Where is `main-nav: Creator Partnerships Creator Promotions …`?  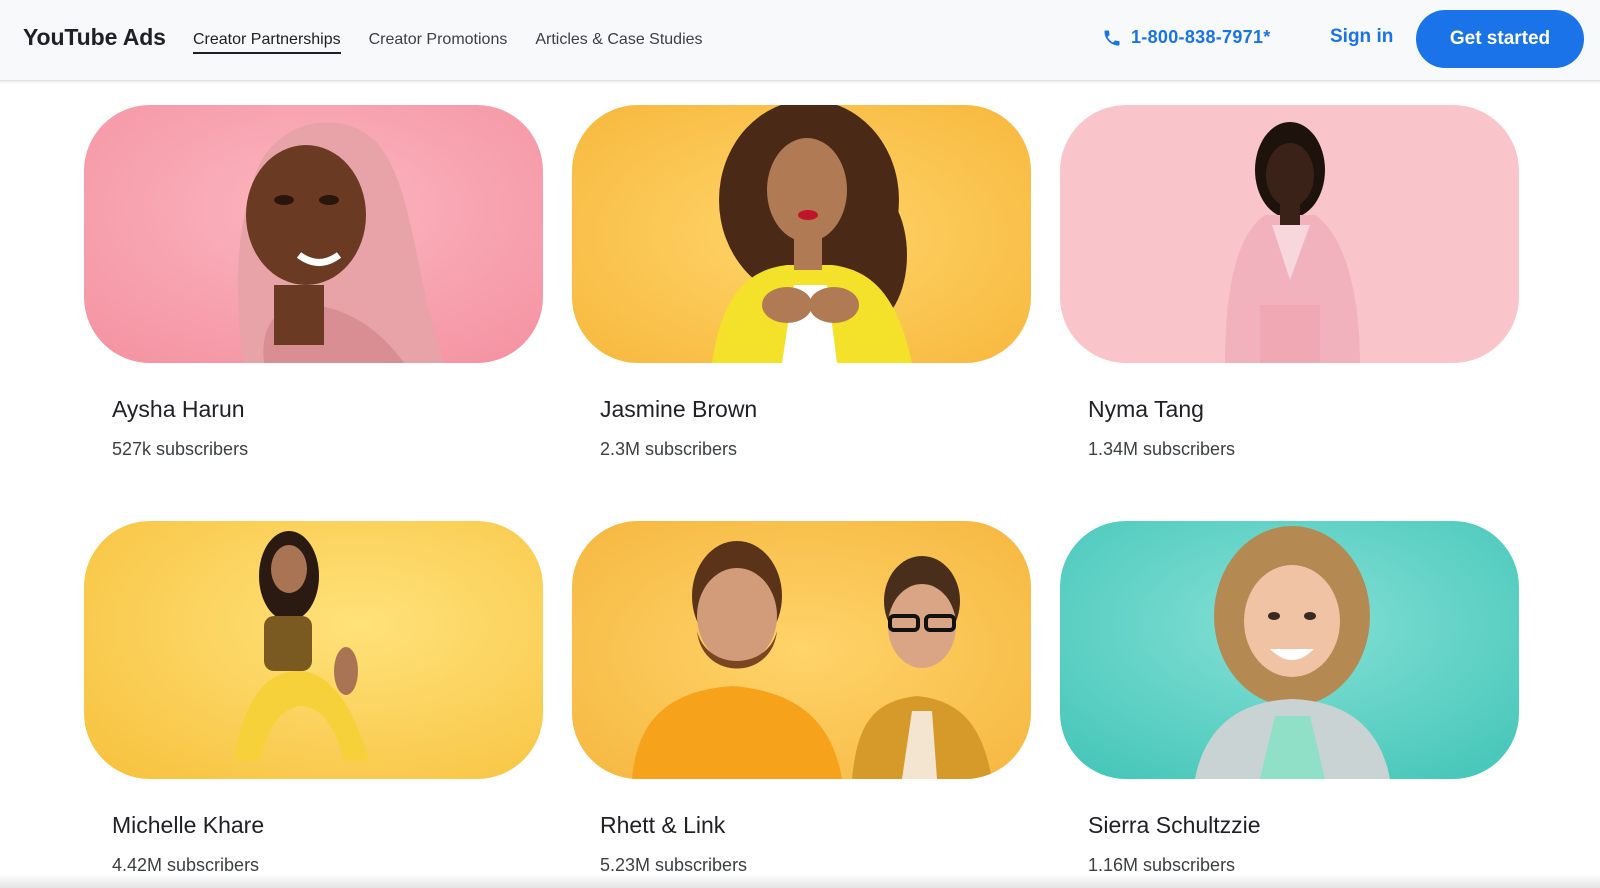
main-nav: Creator Partnerships Creator Promotions … is located at coordinates (462, 40).